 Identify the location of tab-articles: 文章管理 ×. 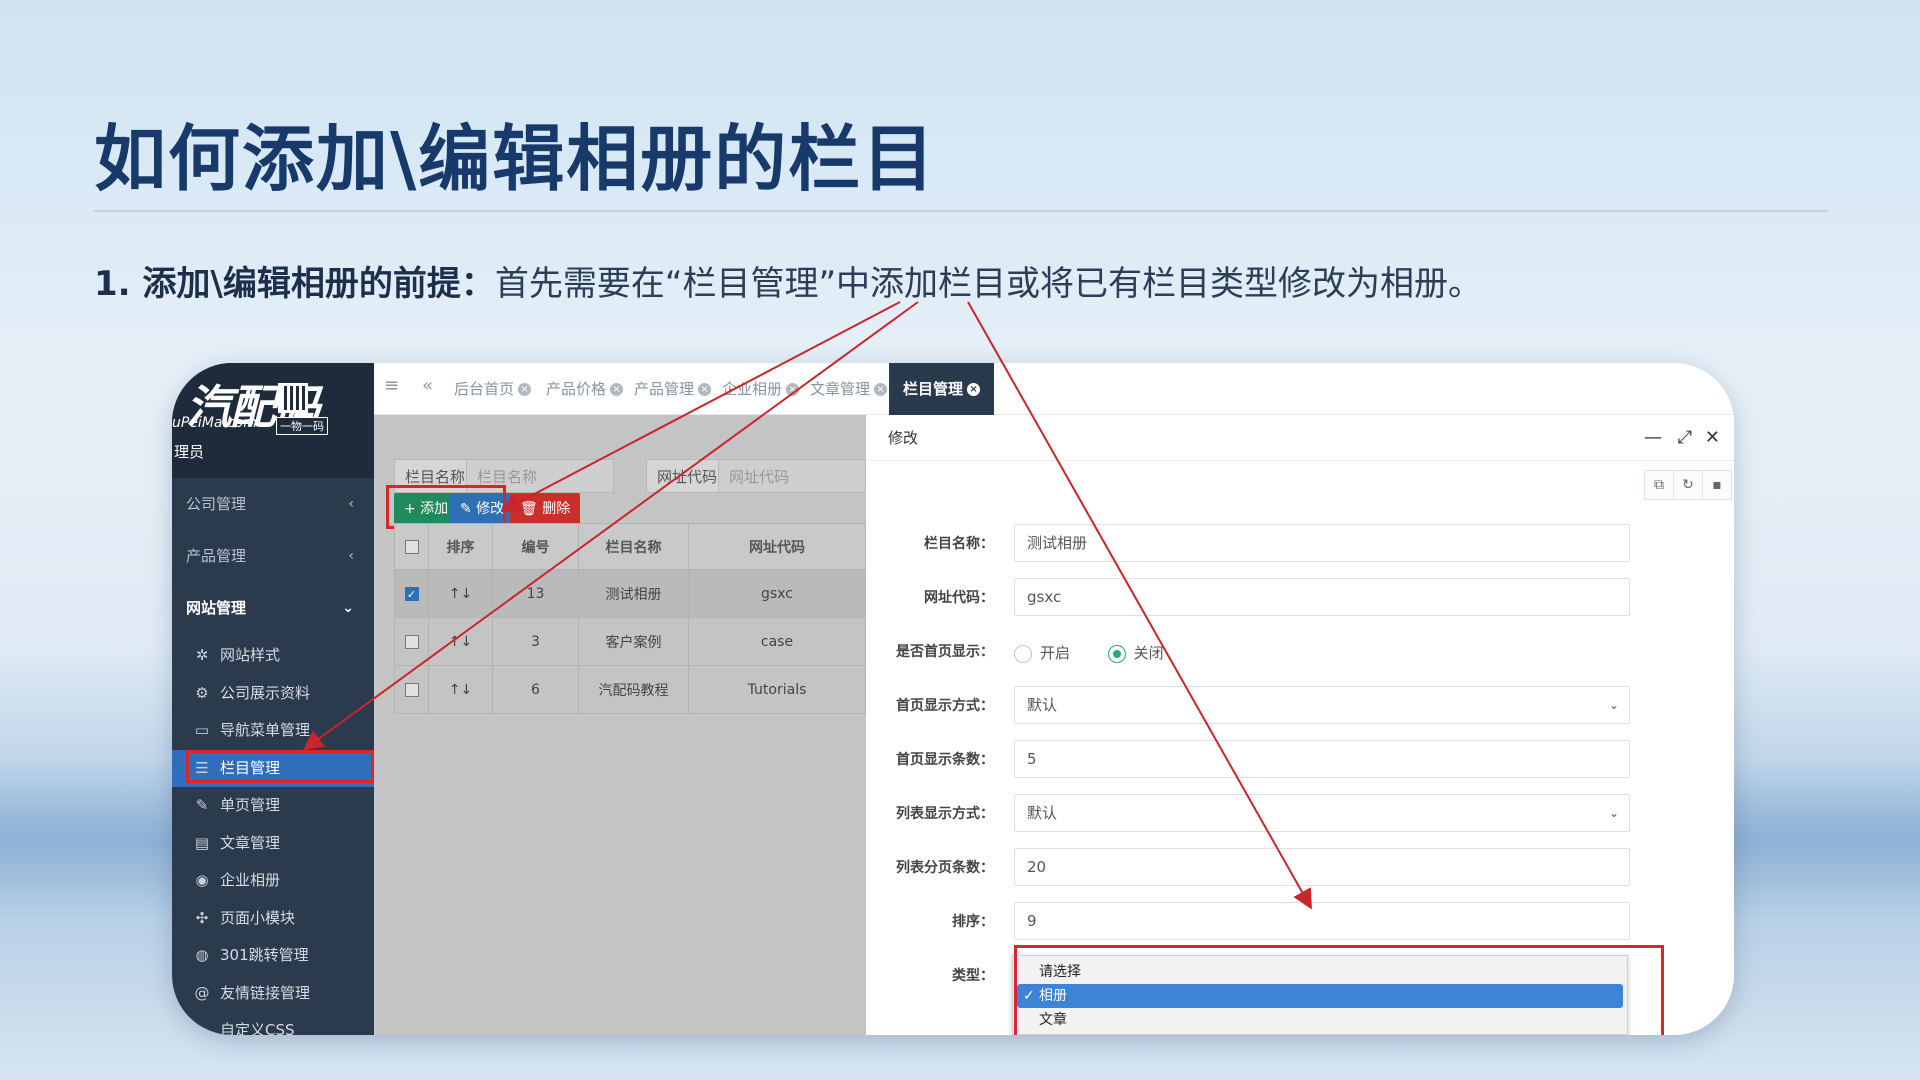
(849, 389).